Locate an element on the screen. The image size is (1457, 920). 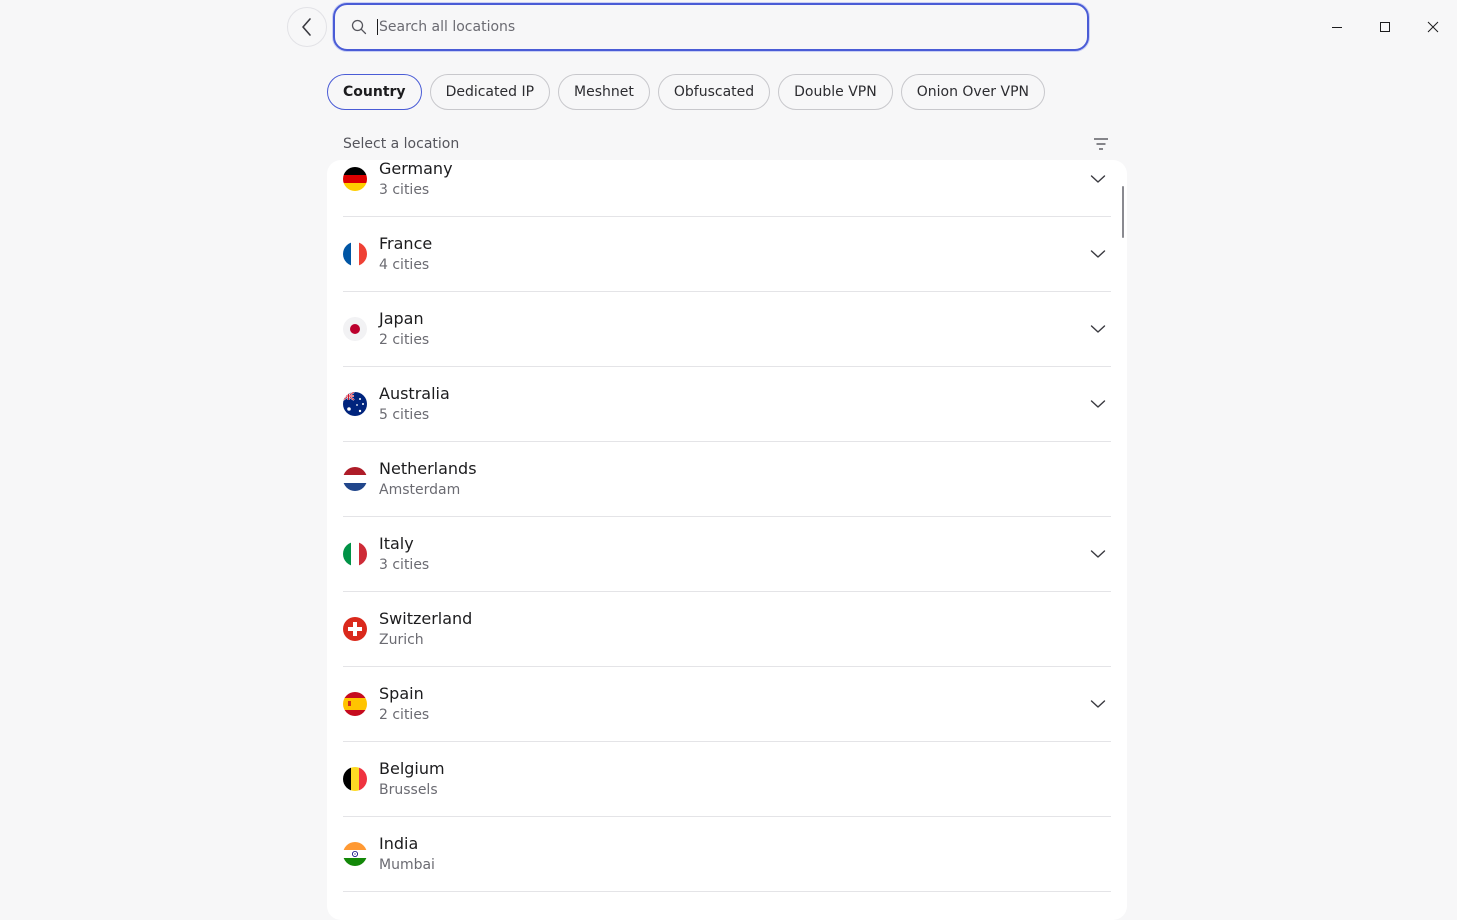
list-item: Switzerland Zurich is located at coordinates (727, 629).